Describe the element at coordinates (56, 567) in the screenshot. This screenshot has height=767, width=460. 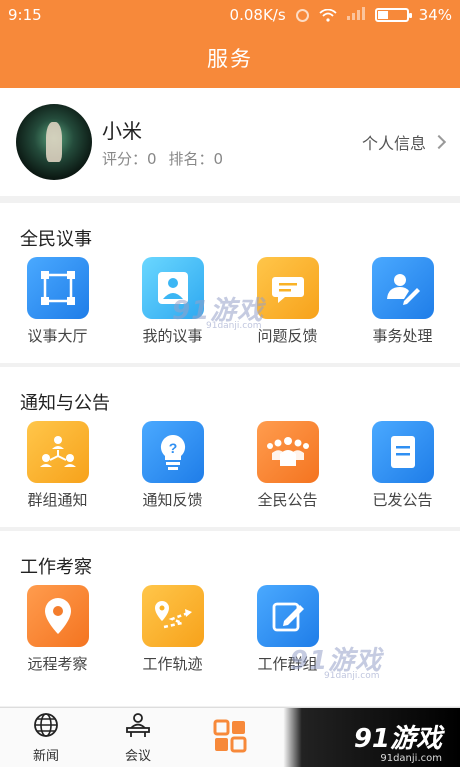
I see `section-title: 工作考察` at that location.